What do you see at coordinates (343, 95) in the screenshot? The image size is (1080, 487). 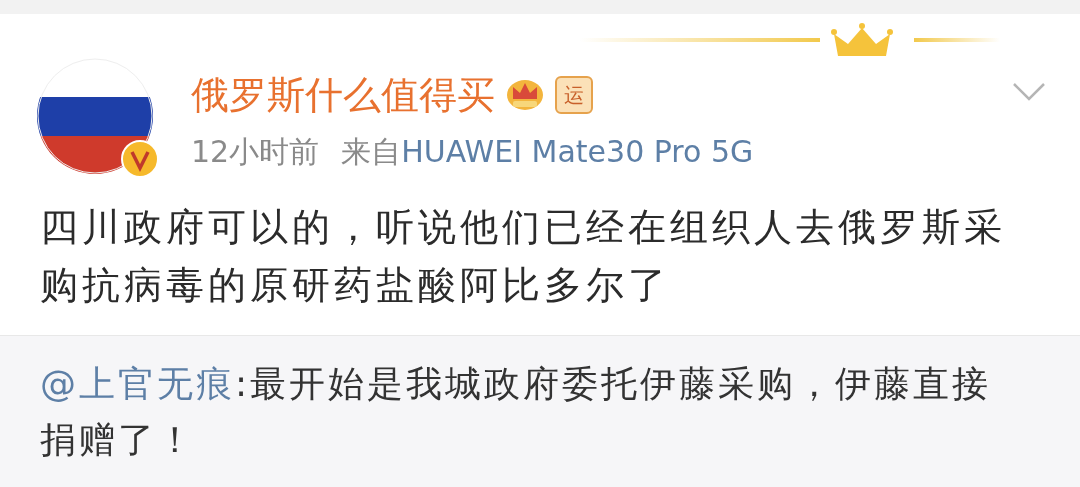 I see `author-name: 俄罗斯什么值得买` at bounding box center [343, 95].